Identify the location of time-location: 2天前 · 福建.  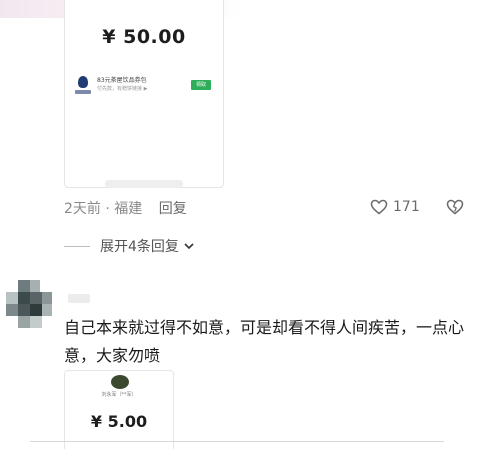
(103, 209).